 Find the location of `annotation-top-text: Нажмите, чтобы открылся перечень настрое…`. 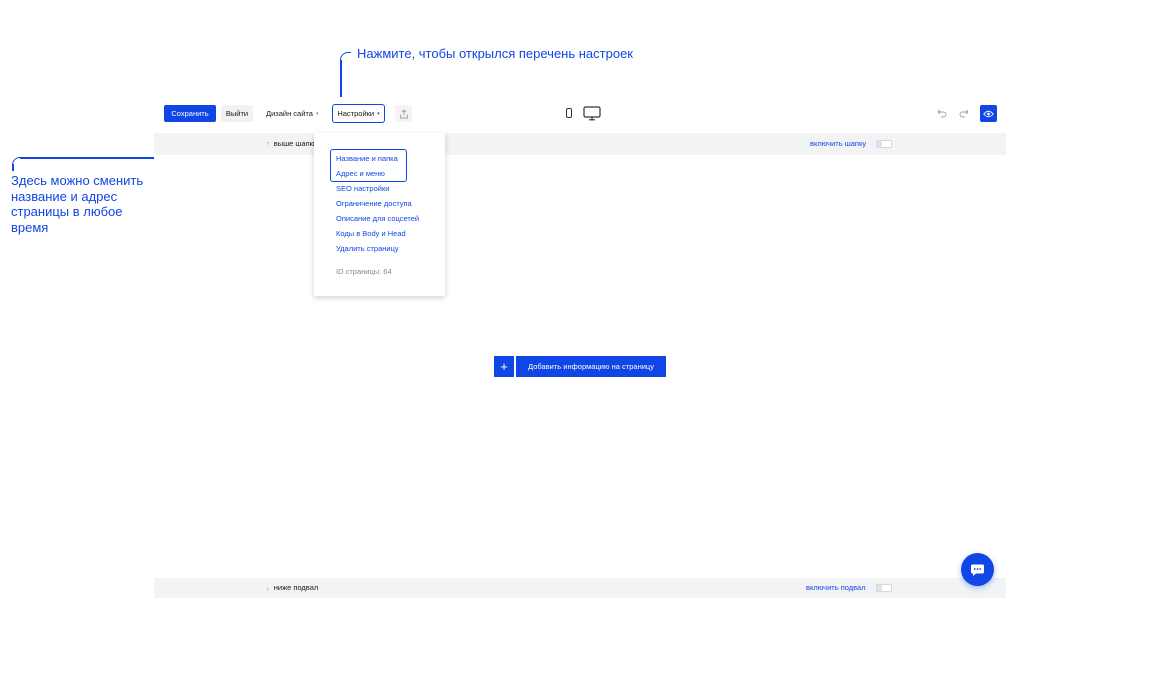

annotation-top-text: Нажмите, чтобы открылся перечень настрое… is located at coordinates (495, 53).